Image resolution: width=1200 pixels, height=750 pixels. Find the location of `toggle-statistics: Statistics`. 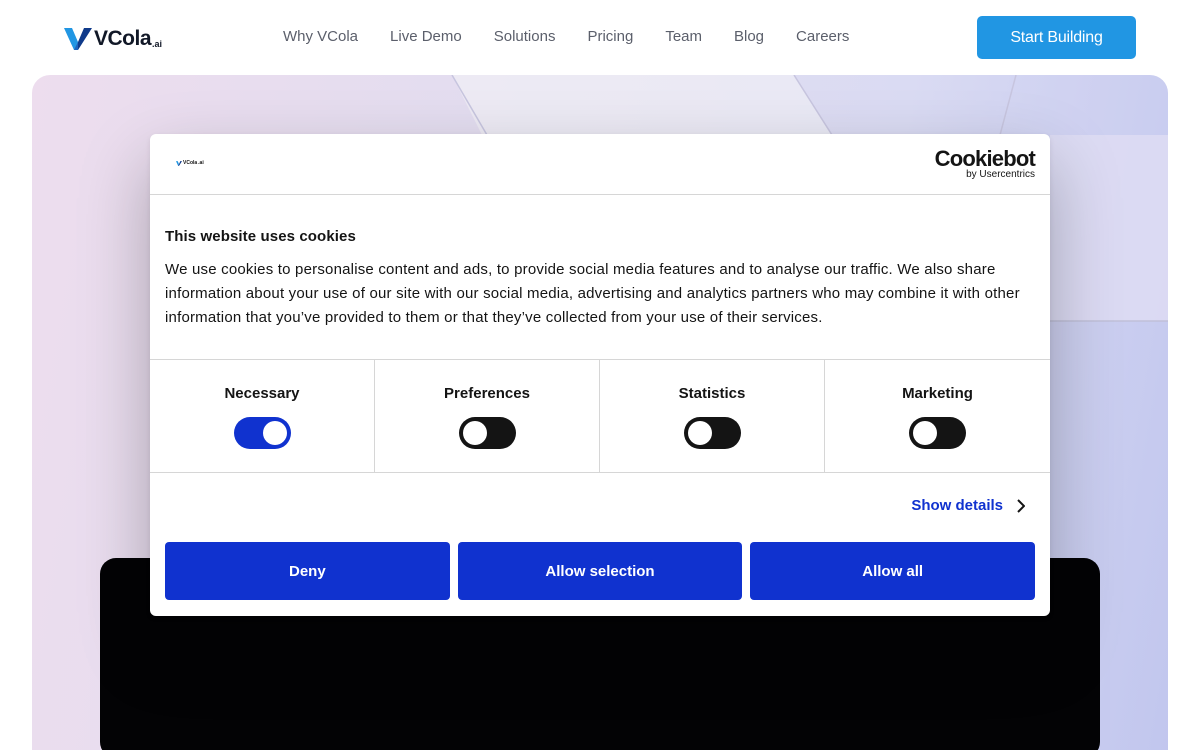

toggle-statistics: Statistics is located at coordinates (712, 416).